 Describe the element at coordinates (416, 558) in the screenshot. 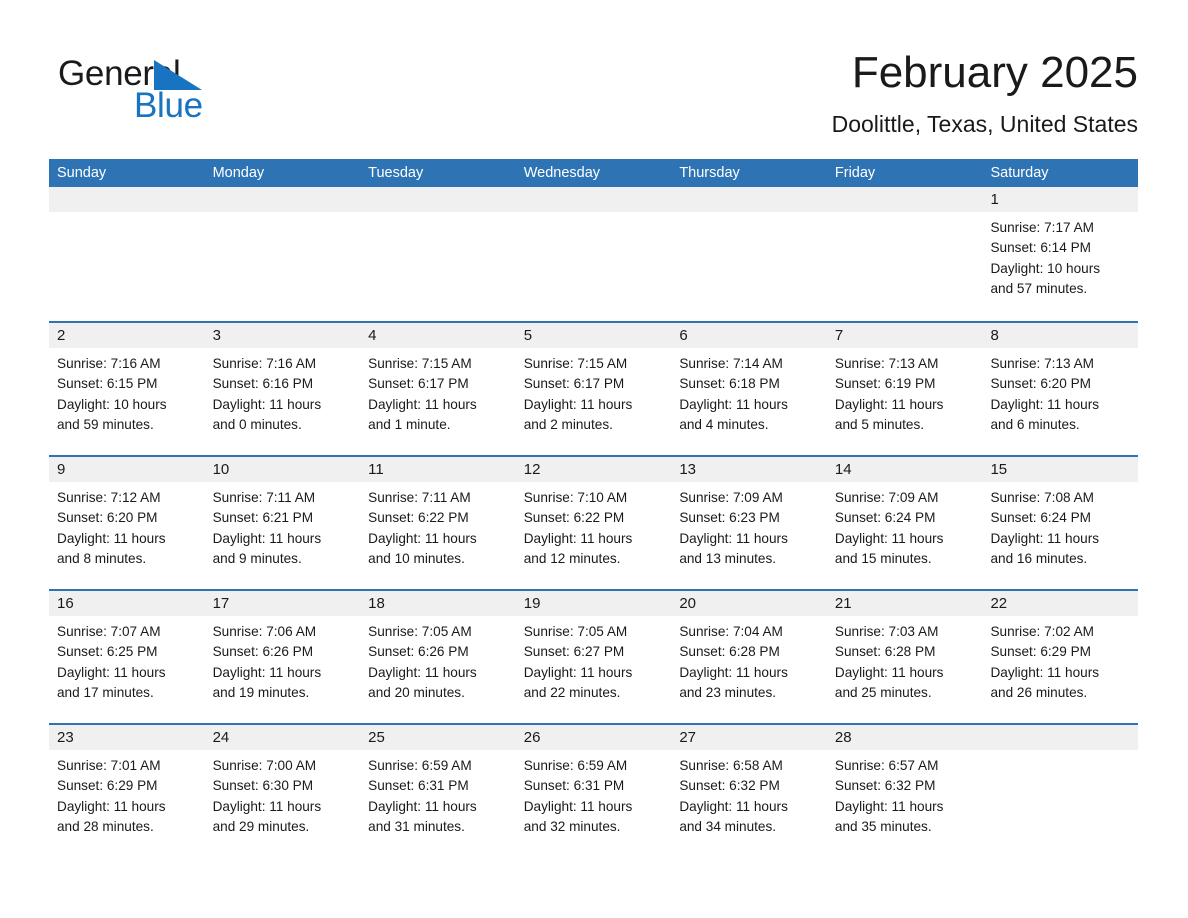

I see `daylight-text-cont: and 10 minutes.` at that location.